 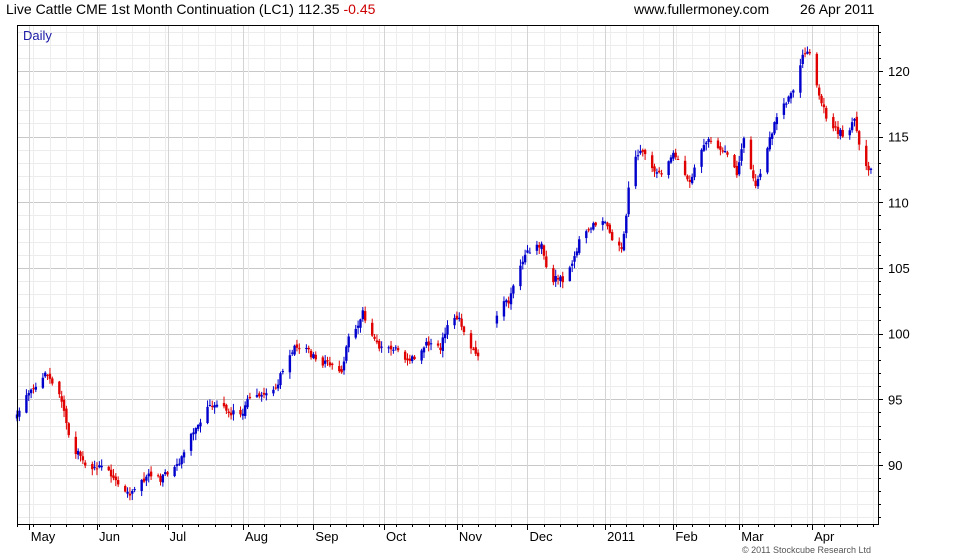 What do you see at coordinates (178, 536) in the screenshot?
I see `x-tick-label: Jul` at bounding box center [178, 536].